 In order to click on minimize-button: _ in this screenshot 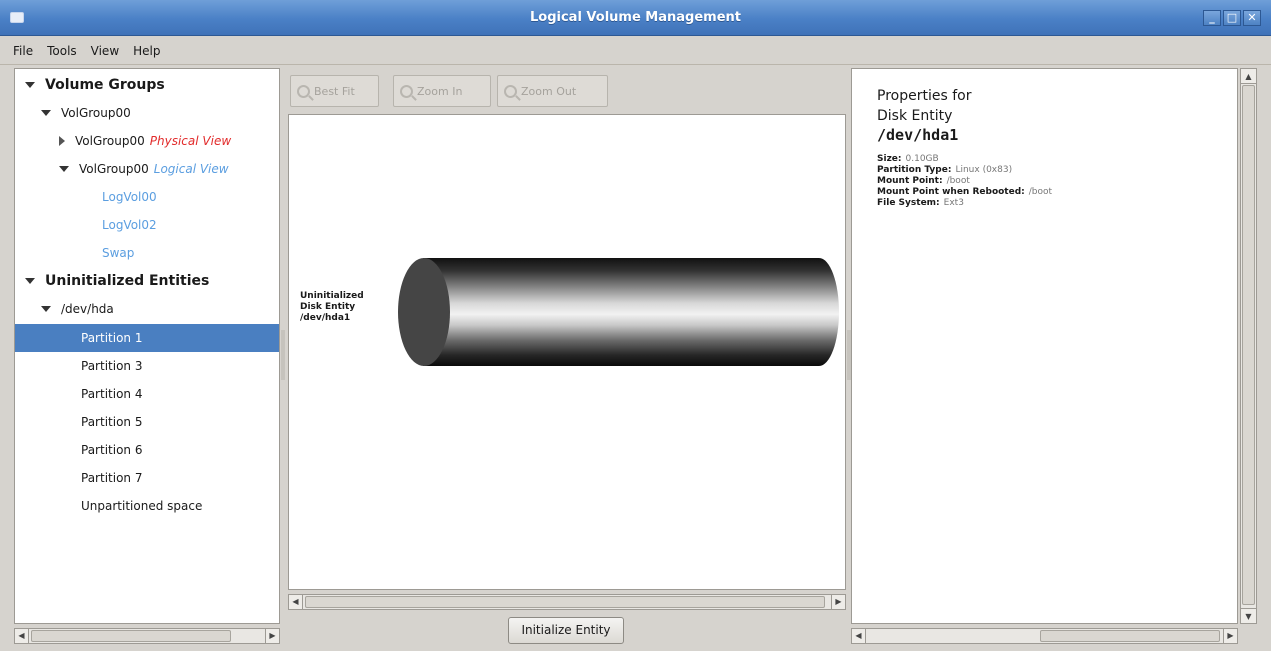, I will do `click(1212, 18)`.